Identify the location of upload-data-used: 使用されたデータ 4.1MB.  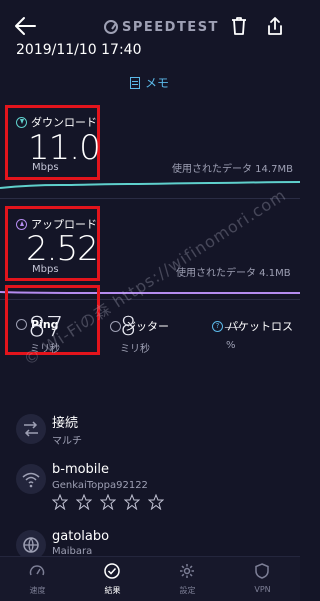
(233, 273).